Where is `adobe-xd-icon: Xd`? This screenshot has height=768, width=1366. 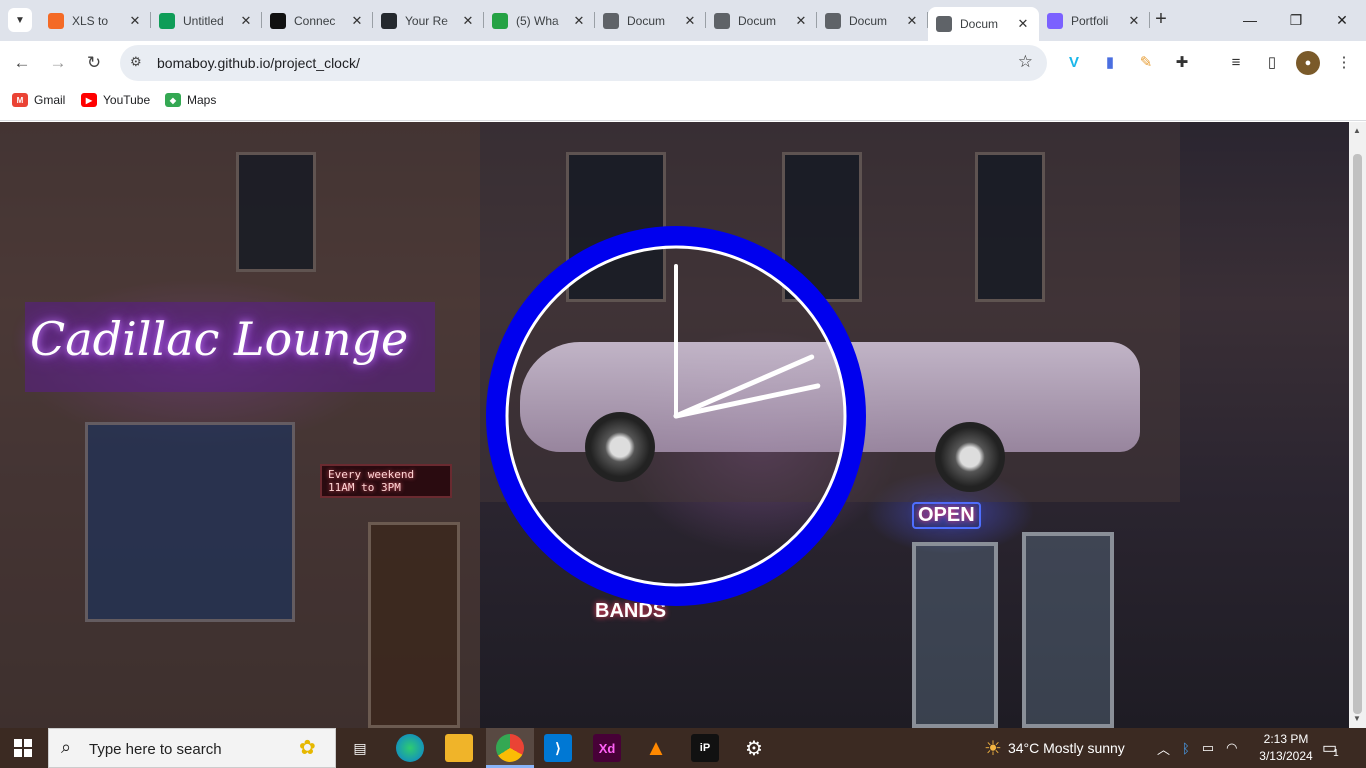 adobe-xd-icon: Xd is located at coordinates (607, 748).